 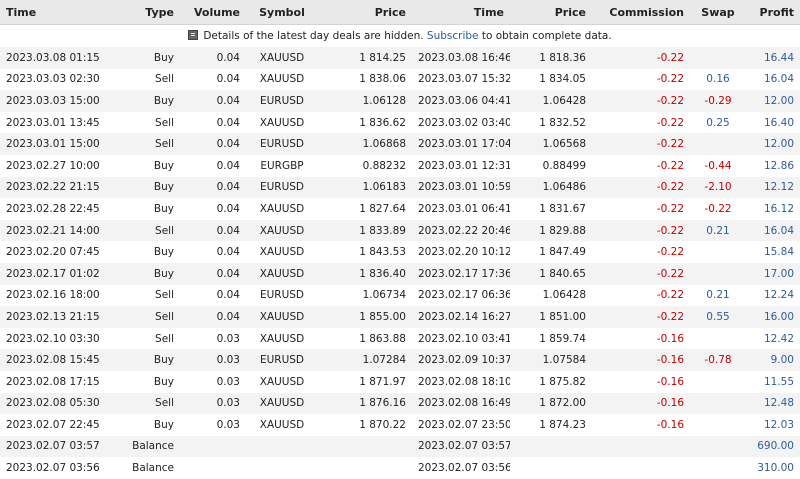 I want to click on close-price-cell: 1 859.74, so click(x=562, y=338).